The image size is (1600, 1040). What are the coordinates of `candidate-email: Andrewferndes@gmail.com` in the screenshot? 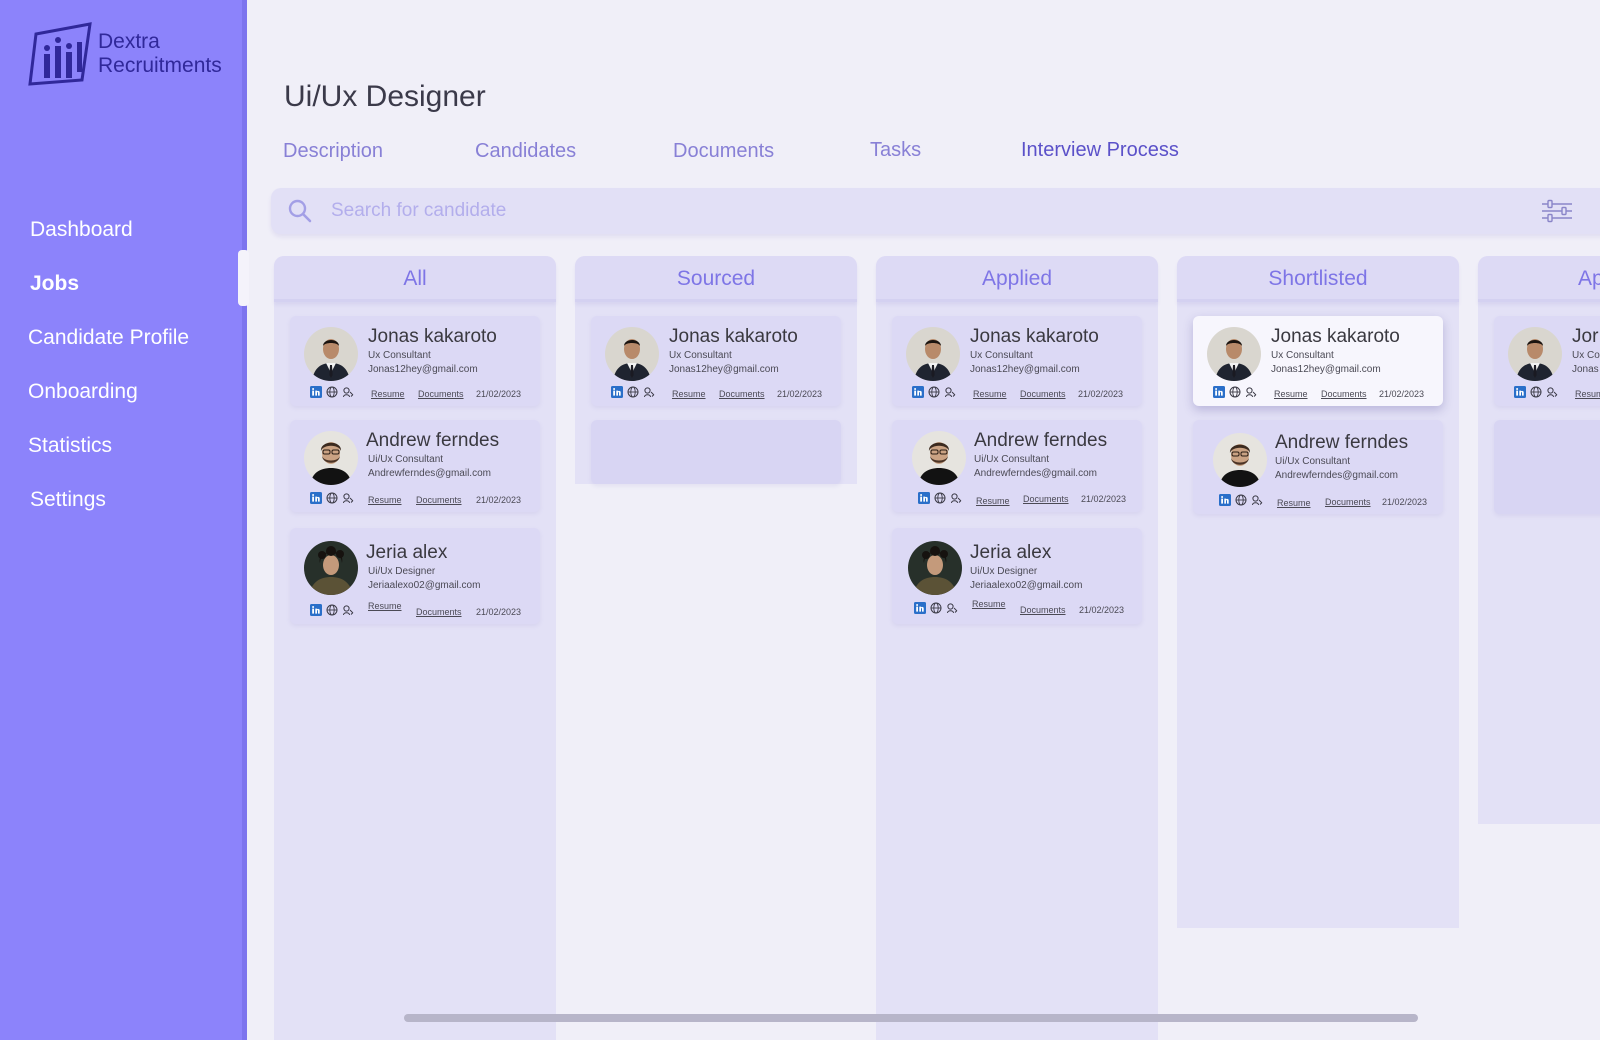 It's located at (1336, 475).